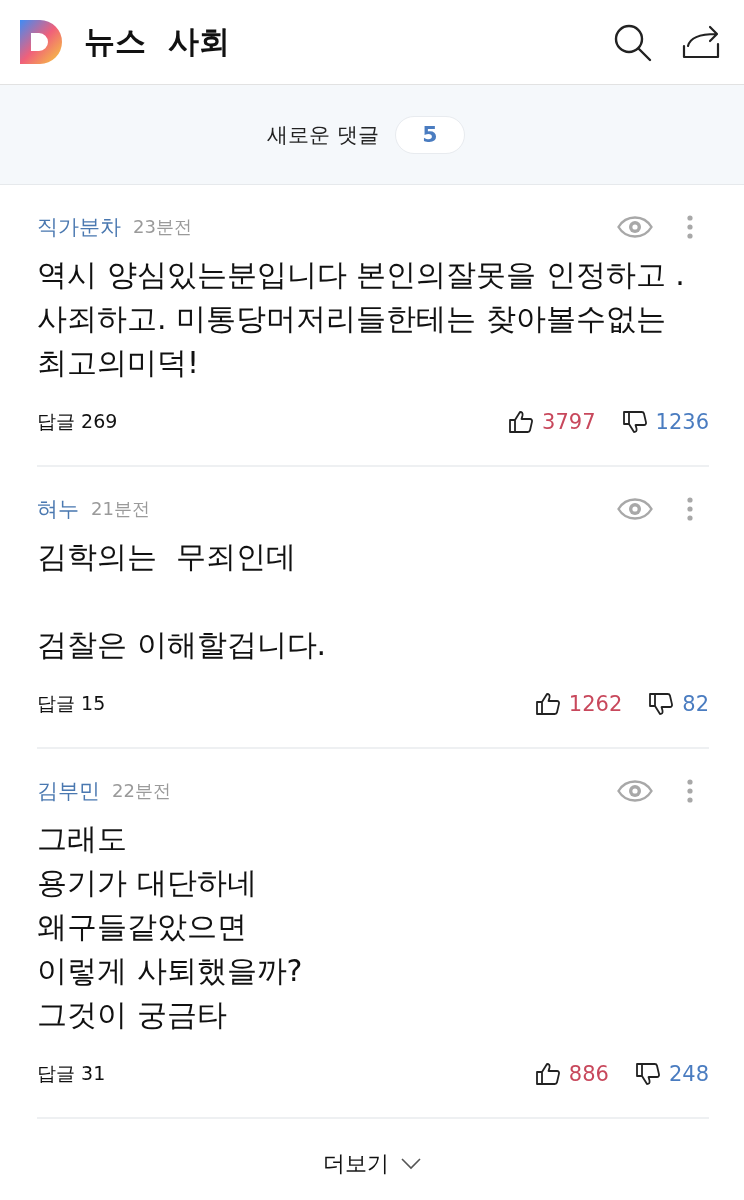 This screenshot has width=744, height=1200. I want to click on chevron-down-icon, so click(411, 1164).